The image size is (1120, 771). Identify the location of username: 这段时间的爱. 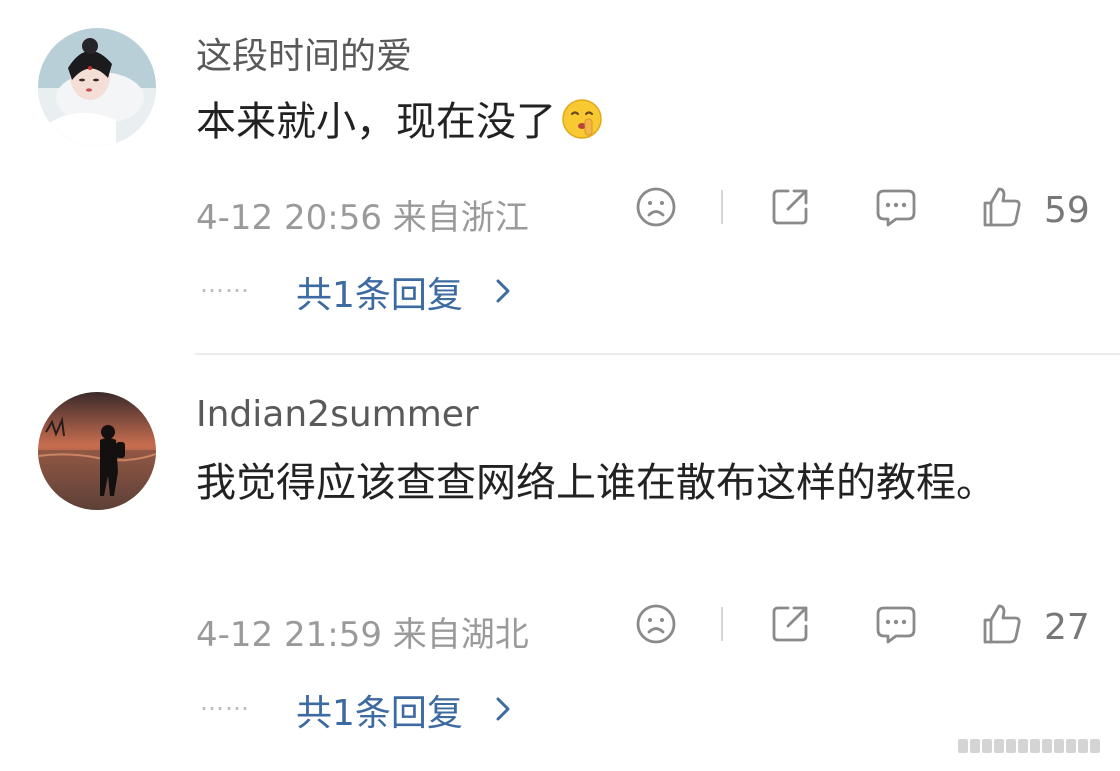
(304, 53).